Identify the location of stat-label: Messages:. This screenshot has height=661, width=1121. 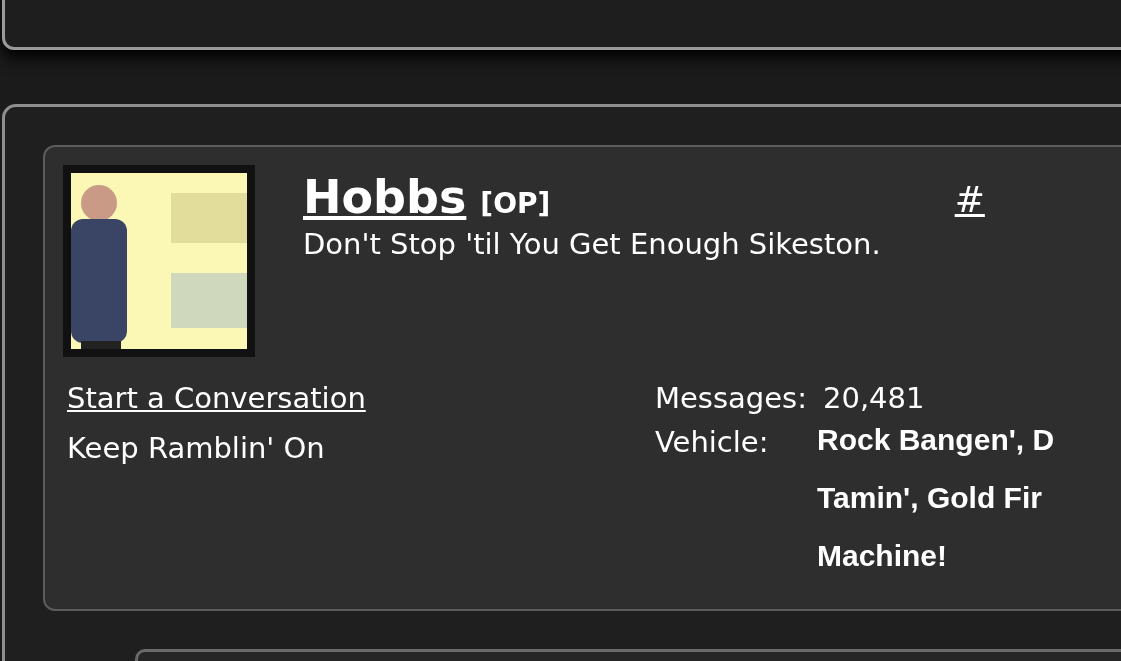
(731, 398).